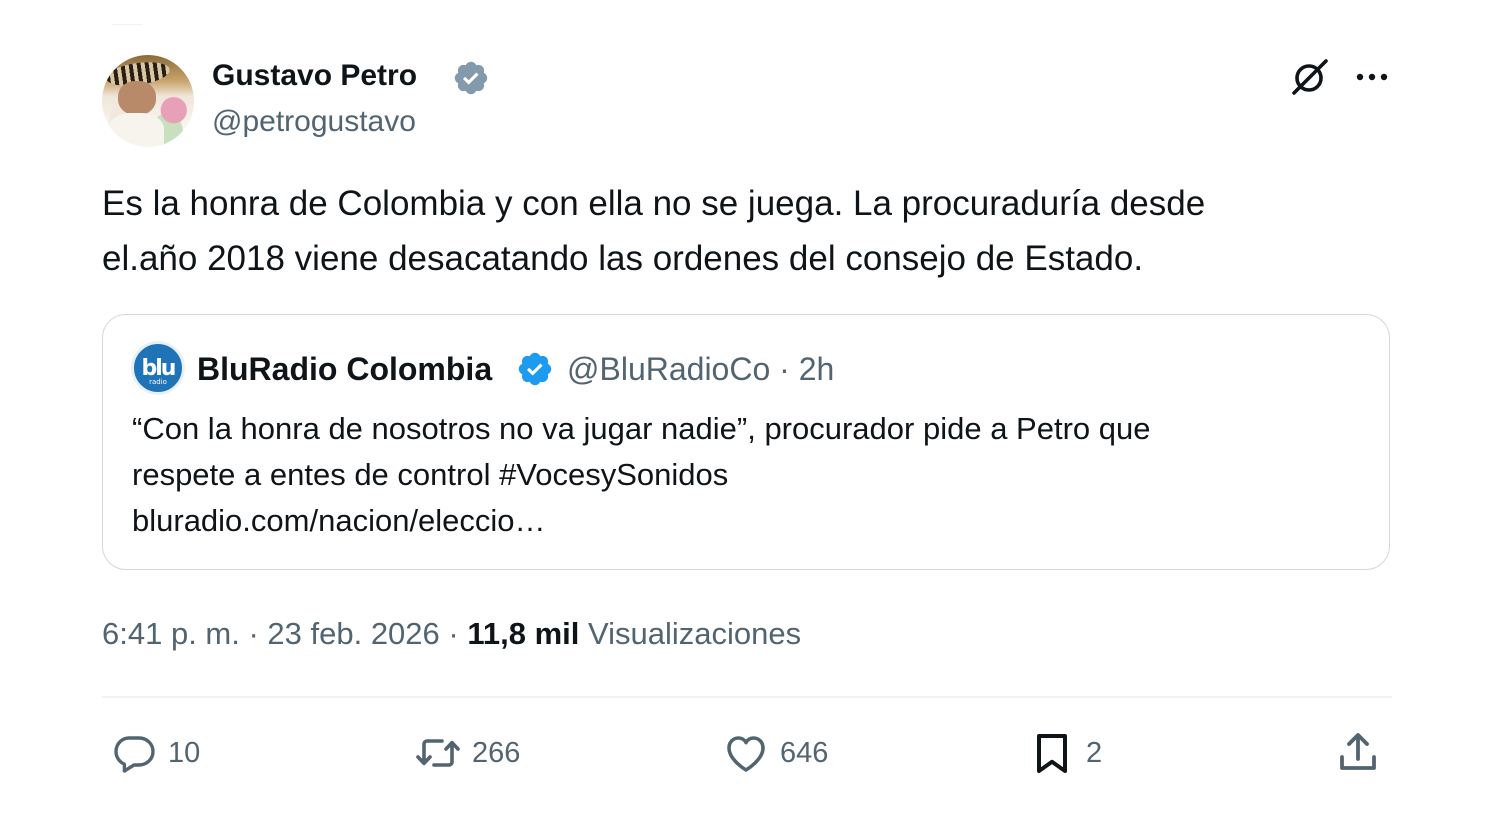 This screenshot has width=1488, height=833. I want to click on repost-button: 266, so click(467, 753).